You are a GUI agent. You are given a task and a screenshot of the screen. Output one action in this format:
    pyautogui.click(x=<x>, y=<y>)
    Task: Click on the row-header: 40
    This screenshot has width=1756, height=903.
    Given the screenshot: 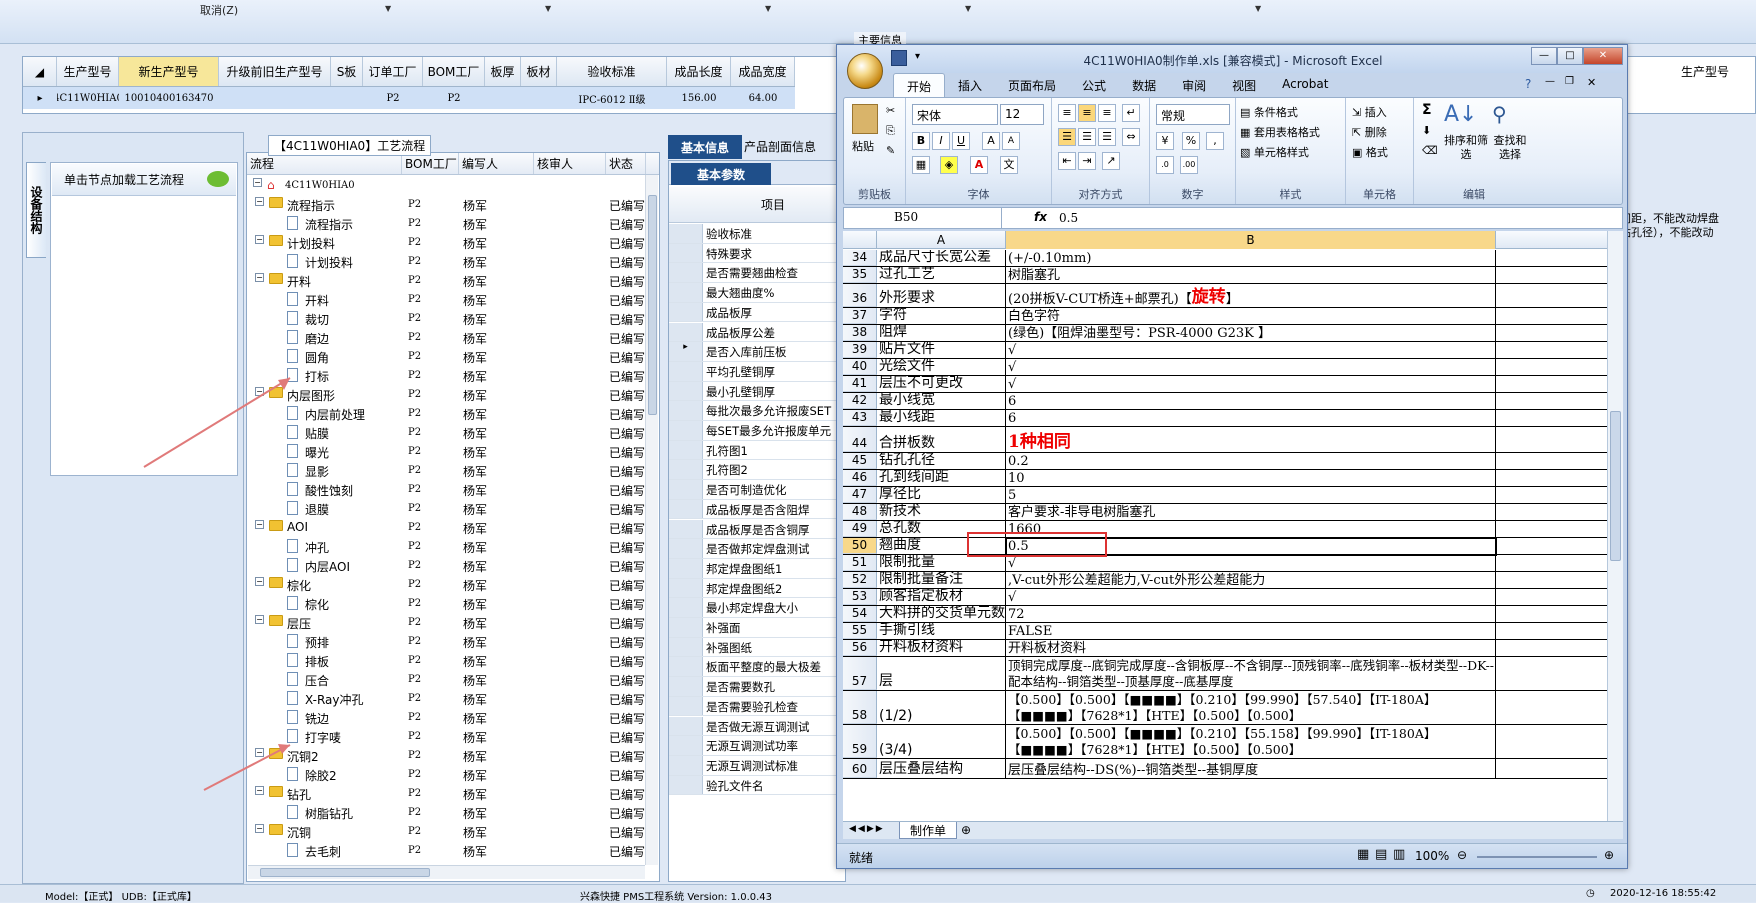 What is the action you would take?
    pyautogui.click(x=860, y=367)
    